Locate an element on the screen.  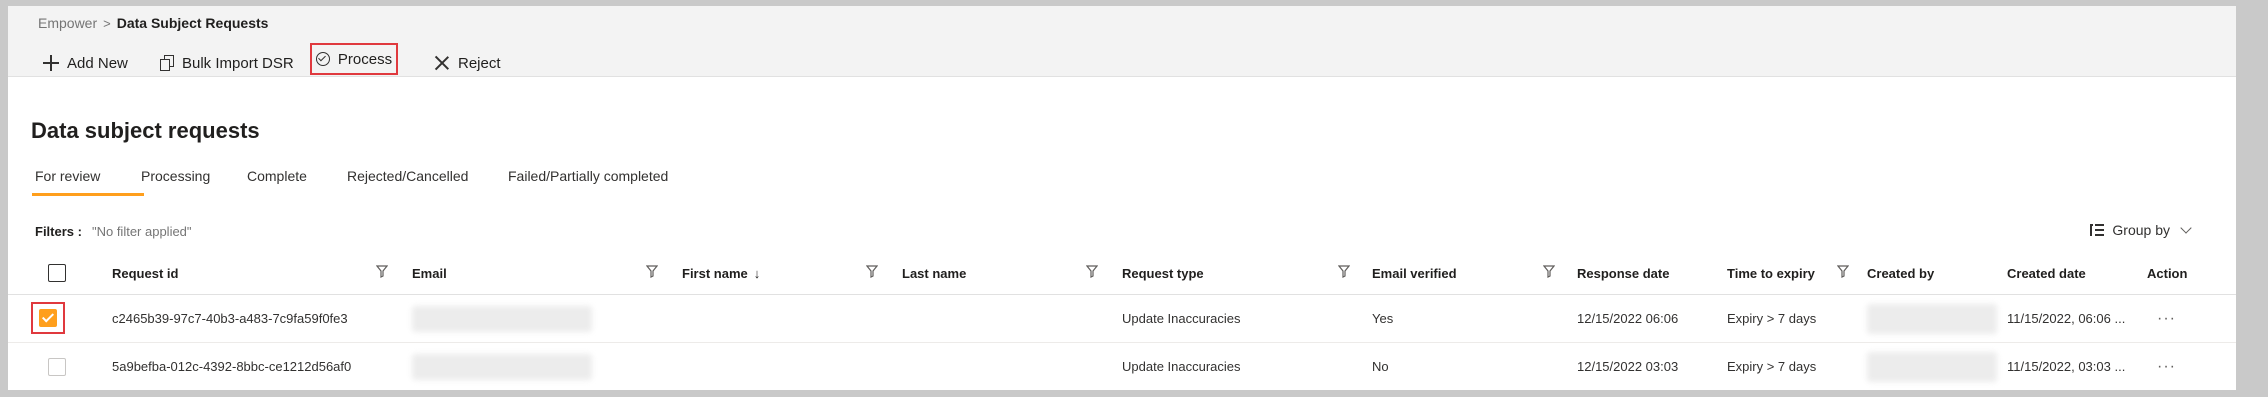
col-last-name: Last name is located at coordinates (934, 273).